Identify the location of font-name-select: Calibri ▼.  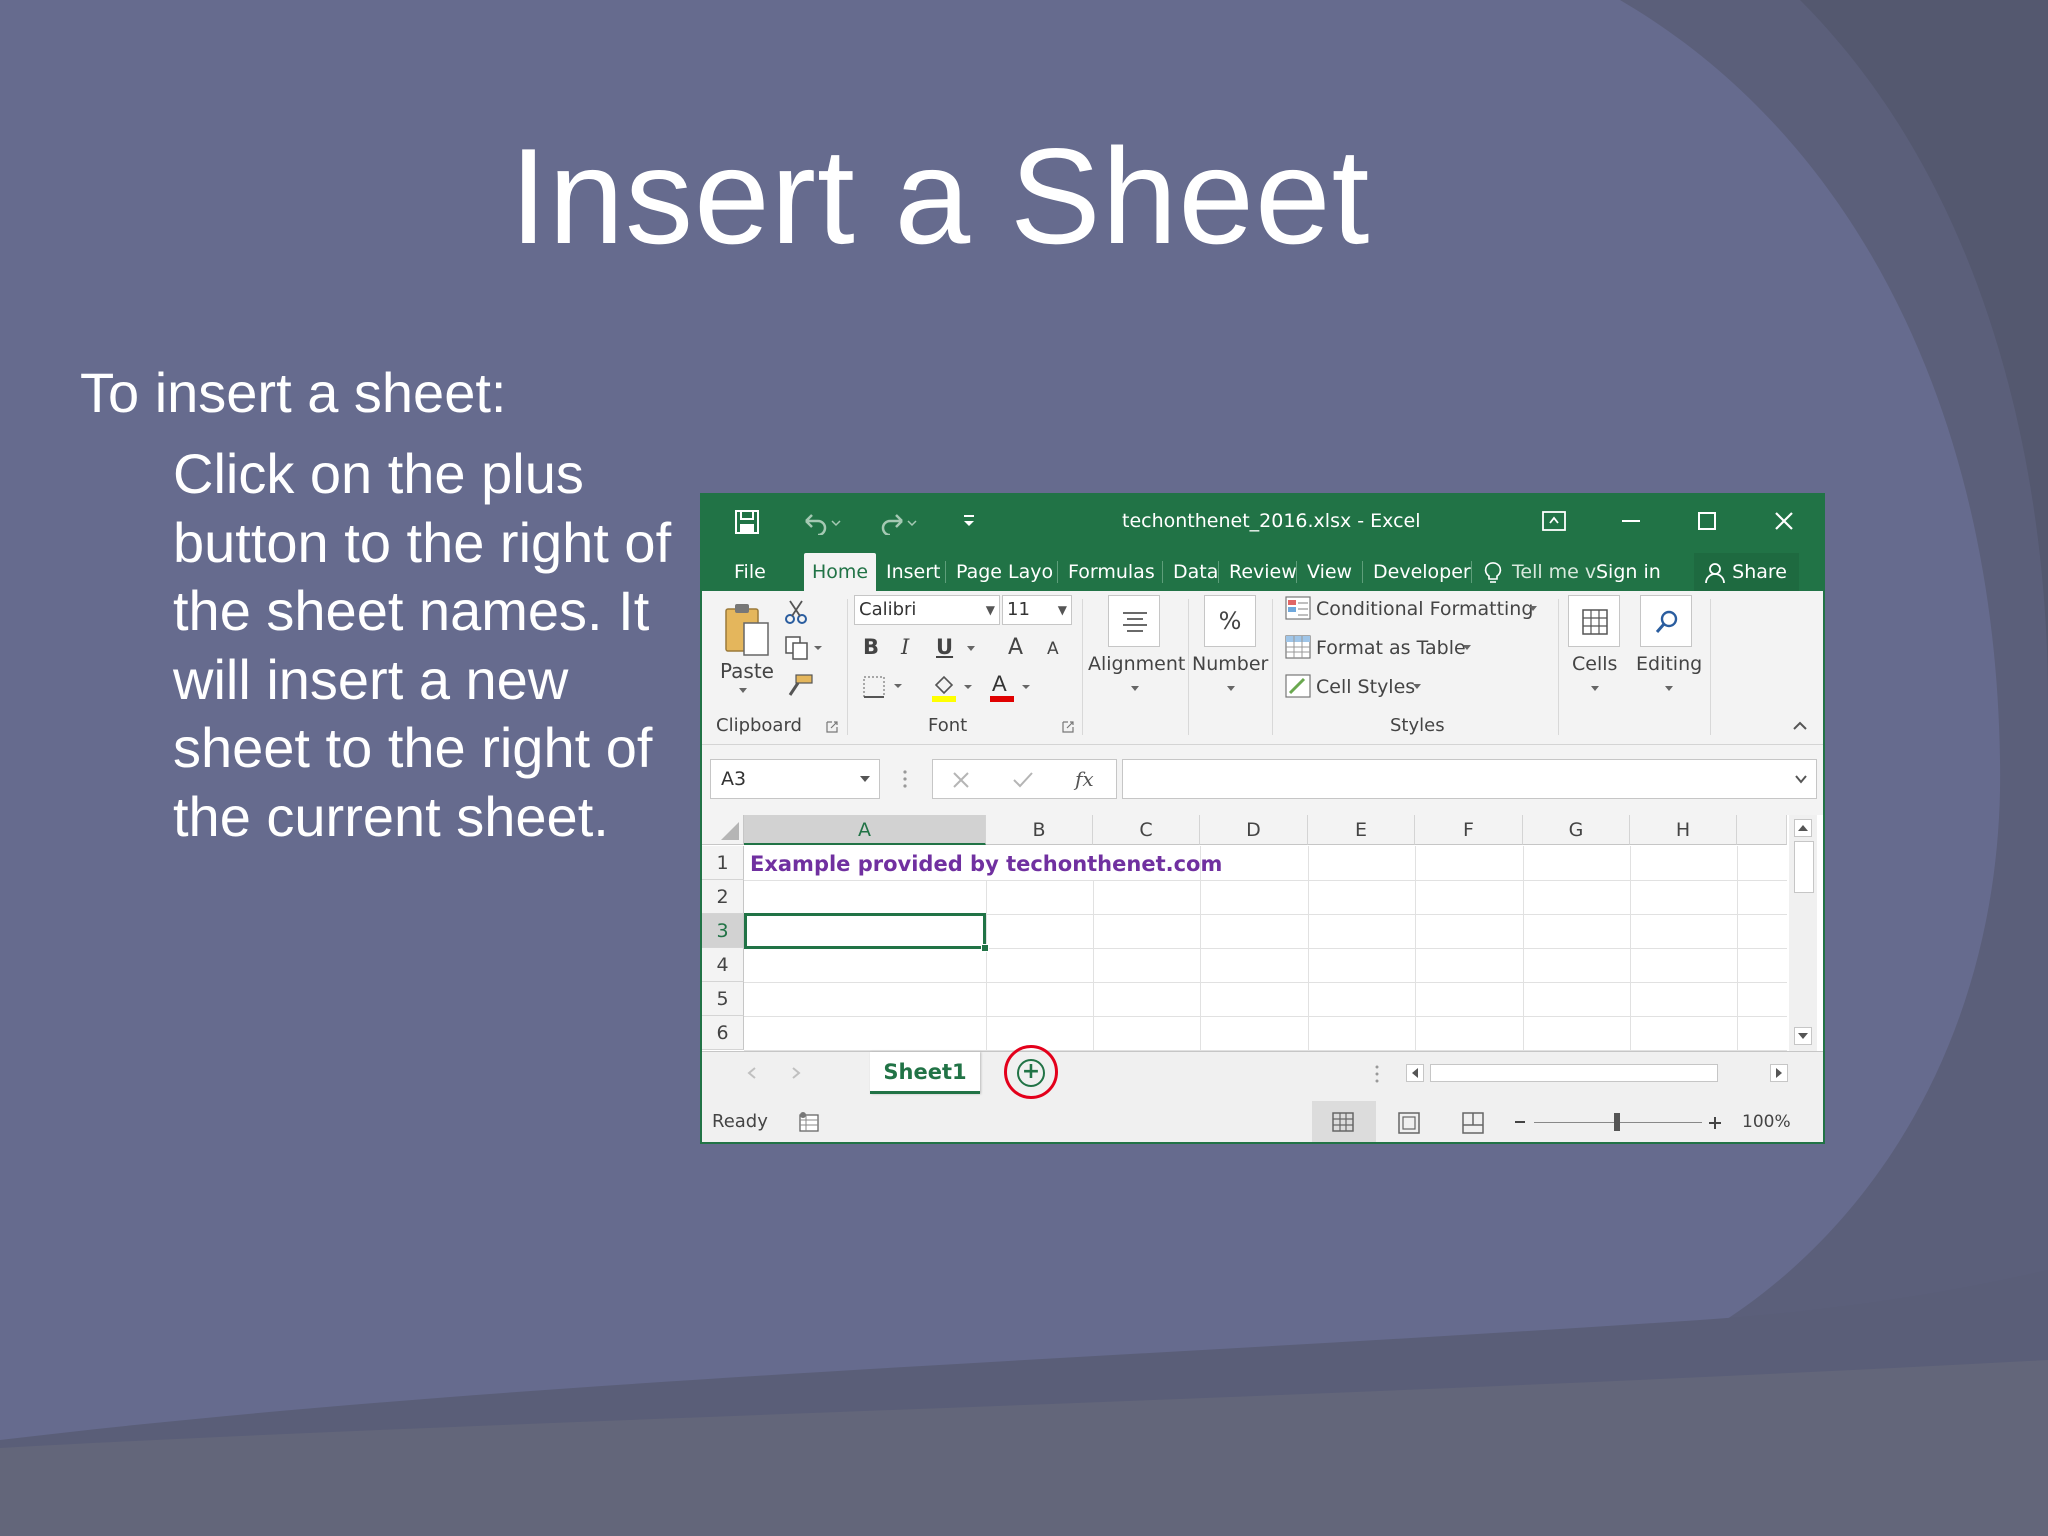
(927, 610).